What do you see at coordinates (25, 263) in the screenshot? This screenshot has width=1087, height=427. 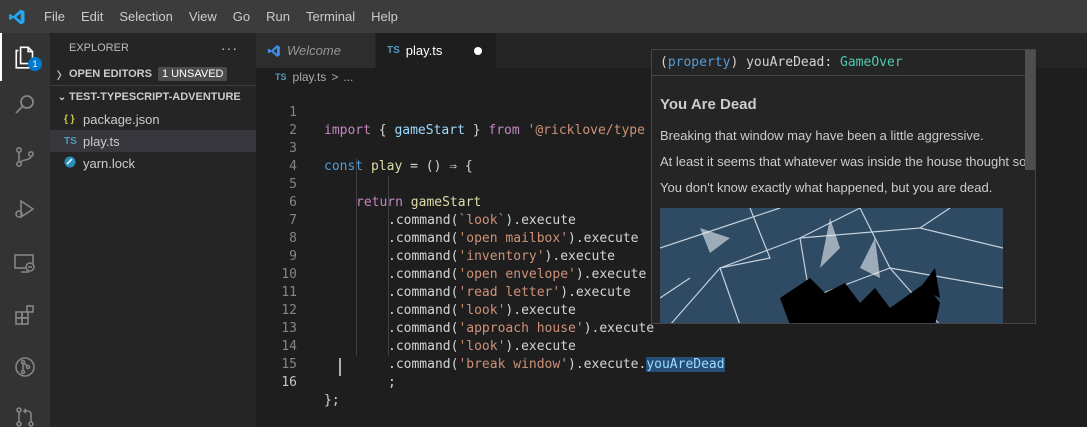 I see `remote-explorer-icon` at bounding box center [25, 263].